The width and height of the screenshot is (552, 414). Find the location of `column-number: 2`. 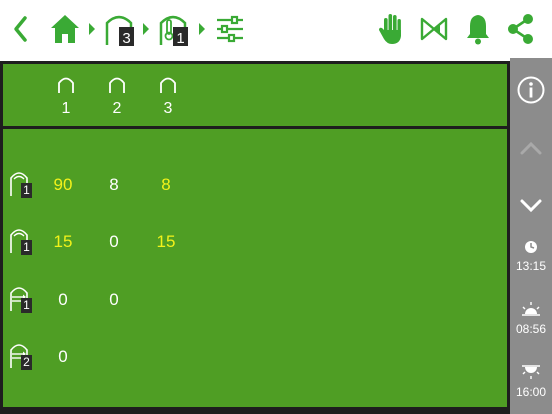

column-number: 2 is located at coordinates (117, 108).